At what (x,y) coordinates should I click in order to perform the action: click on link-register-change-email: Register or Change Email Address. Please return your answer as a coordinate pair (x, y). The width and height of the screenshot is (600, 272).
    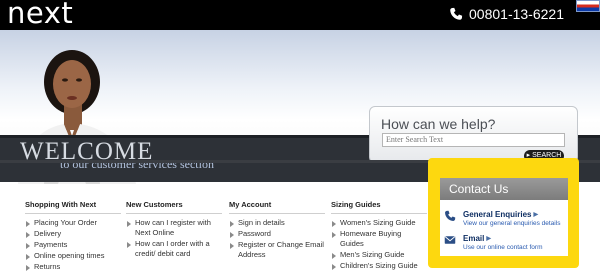
    Looking at the image, I should click on (277, 250).